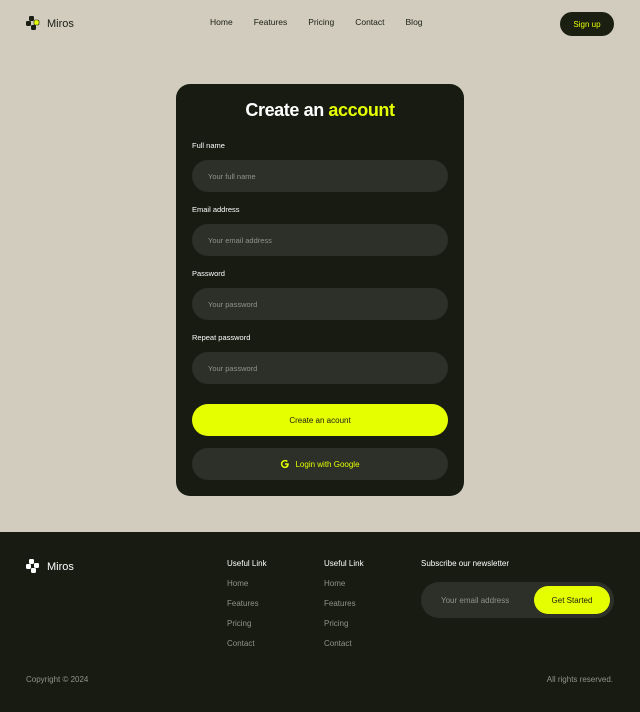  I want to click on main-nav: Home Features Pricing Contact Blog, so click(327, 22).